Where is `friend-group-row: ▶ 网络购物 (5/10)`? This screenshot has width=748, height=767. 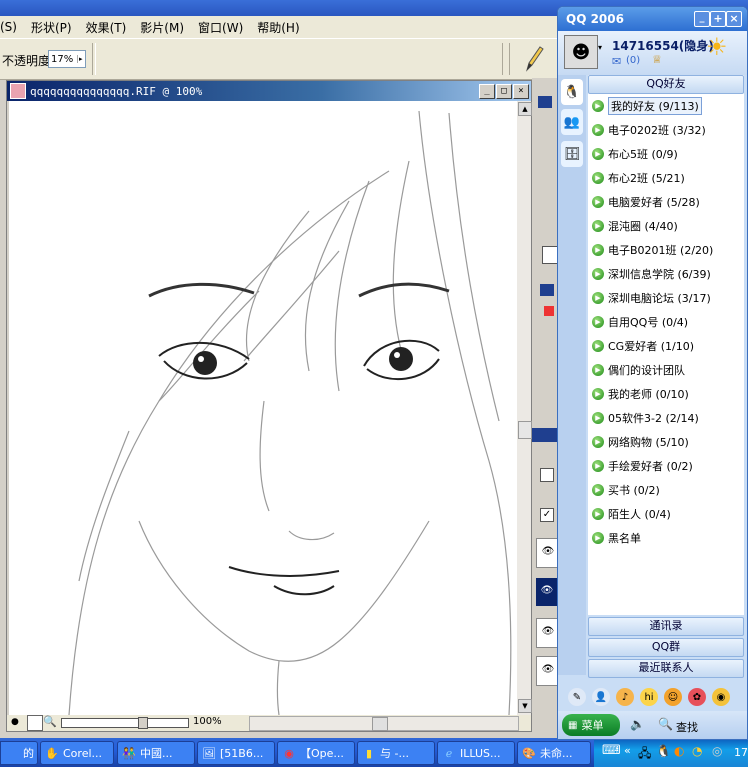 friend-group-row: ▶ 网络购物 (5/10) is located at coordinates (666, 442).